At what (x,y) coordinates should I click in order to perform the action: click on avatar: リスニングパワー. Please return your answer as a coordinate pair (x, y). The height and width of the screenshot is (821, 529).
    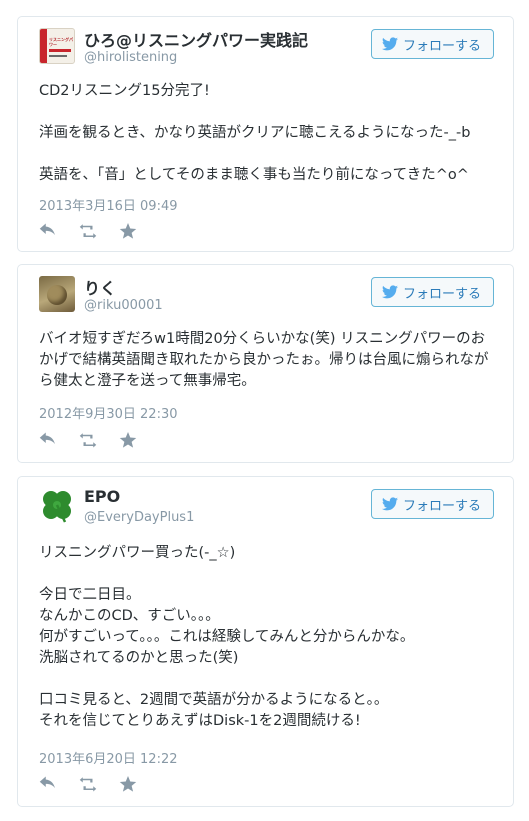
    Looking at the image, I should click on (57, 46).